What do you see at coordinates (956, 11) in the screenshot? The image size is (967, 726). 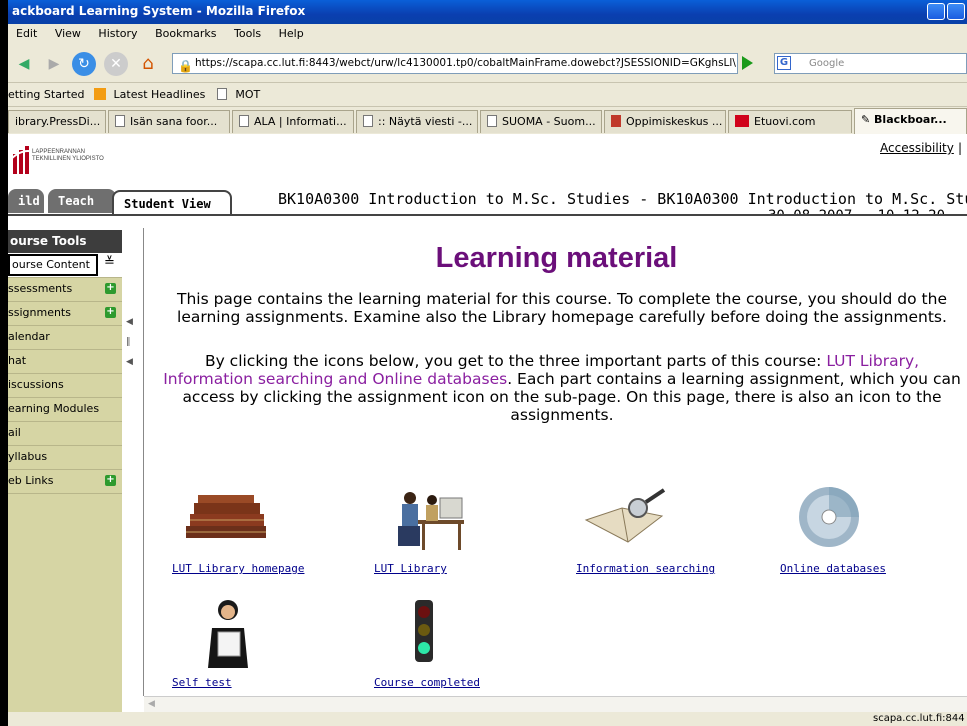 I see `maximize-button` at bounding box center [956, 11].